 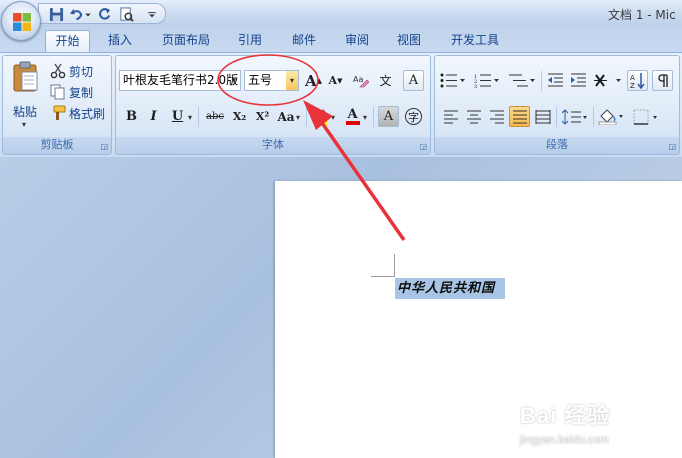 What do you see at coordinates (25, 112) in the screenshot?
I see `paste-label: 粘贴` at bounding box center [25, 112].